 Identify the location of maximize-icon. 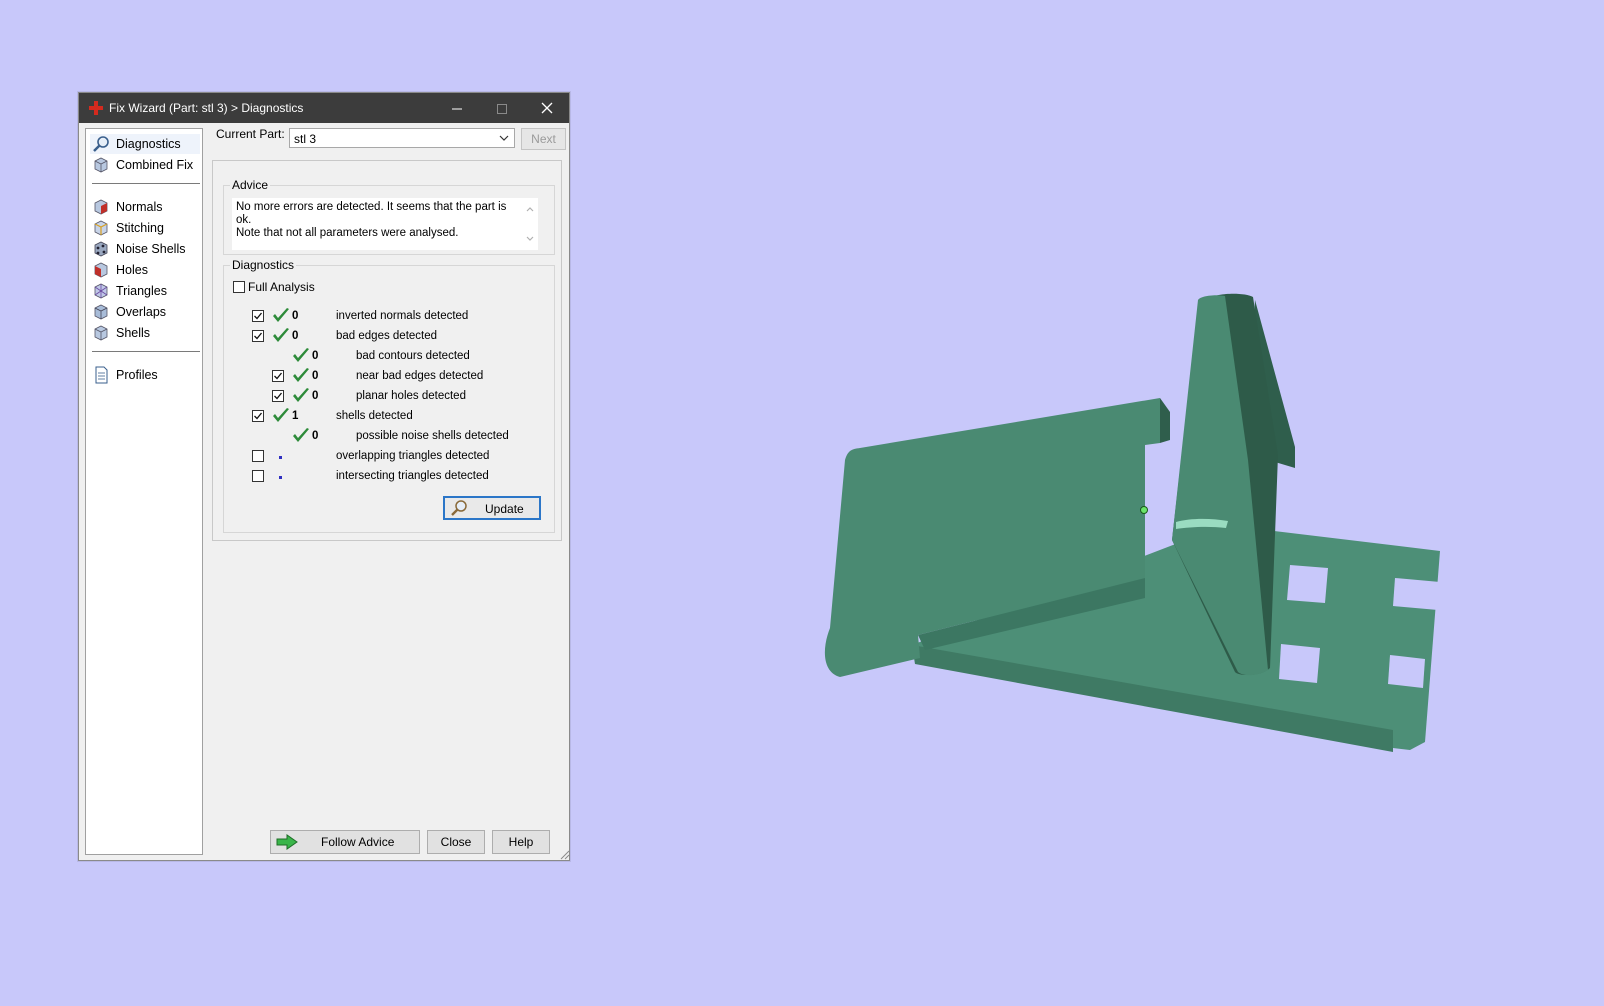
(501, 109).